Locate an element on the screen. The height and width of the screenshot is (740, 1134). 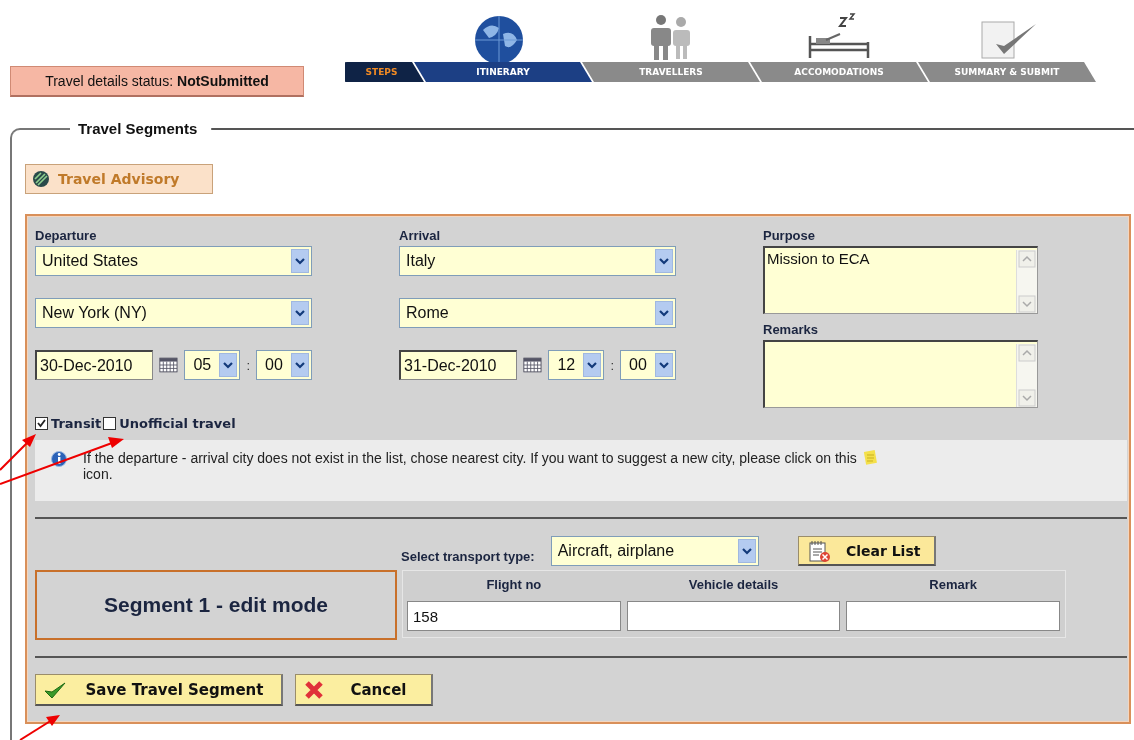
clear-list-button: Clear List is located at coordinates (866, 551).